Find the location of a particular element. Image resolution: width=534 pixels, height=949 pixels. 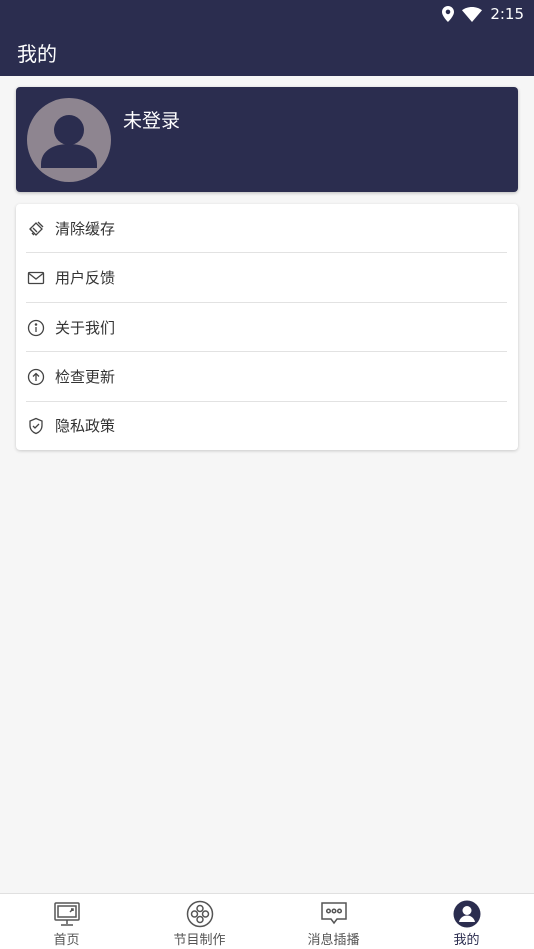

bottom-navigation: 首页 节目制作 消息插播 我的 is located at coordinates (267, 921).